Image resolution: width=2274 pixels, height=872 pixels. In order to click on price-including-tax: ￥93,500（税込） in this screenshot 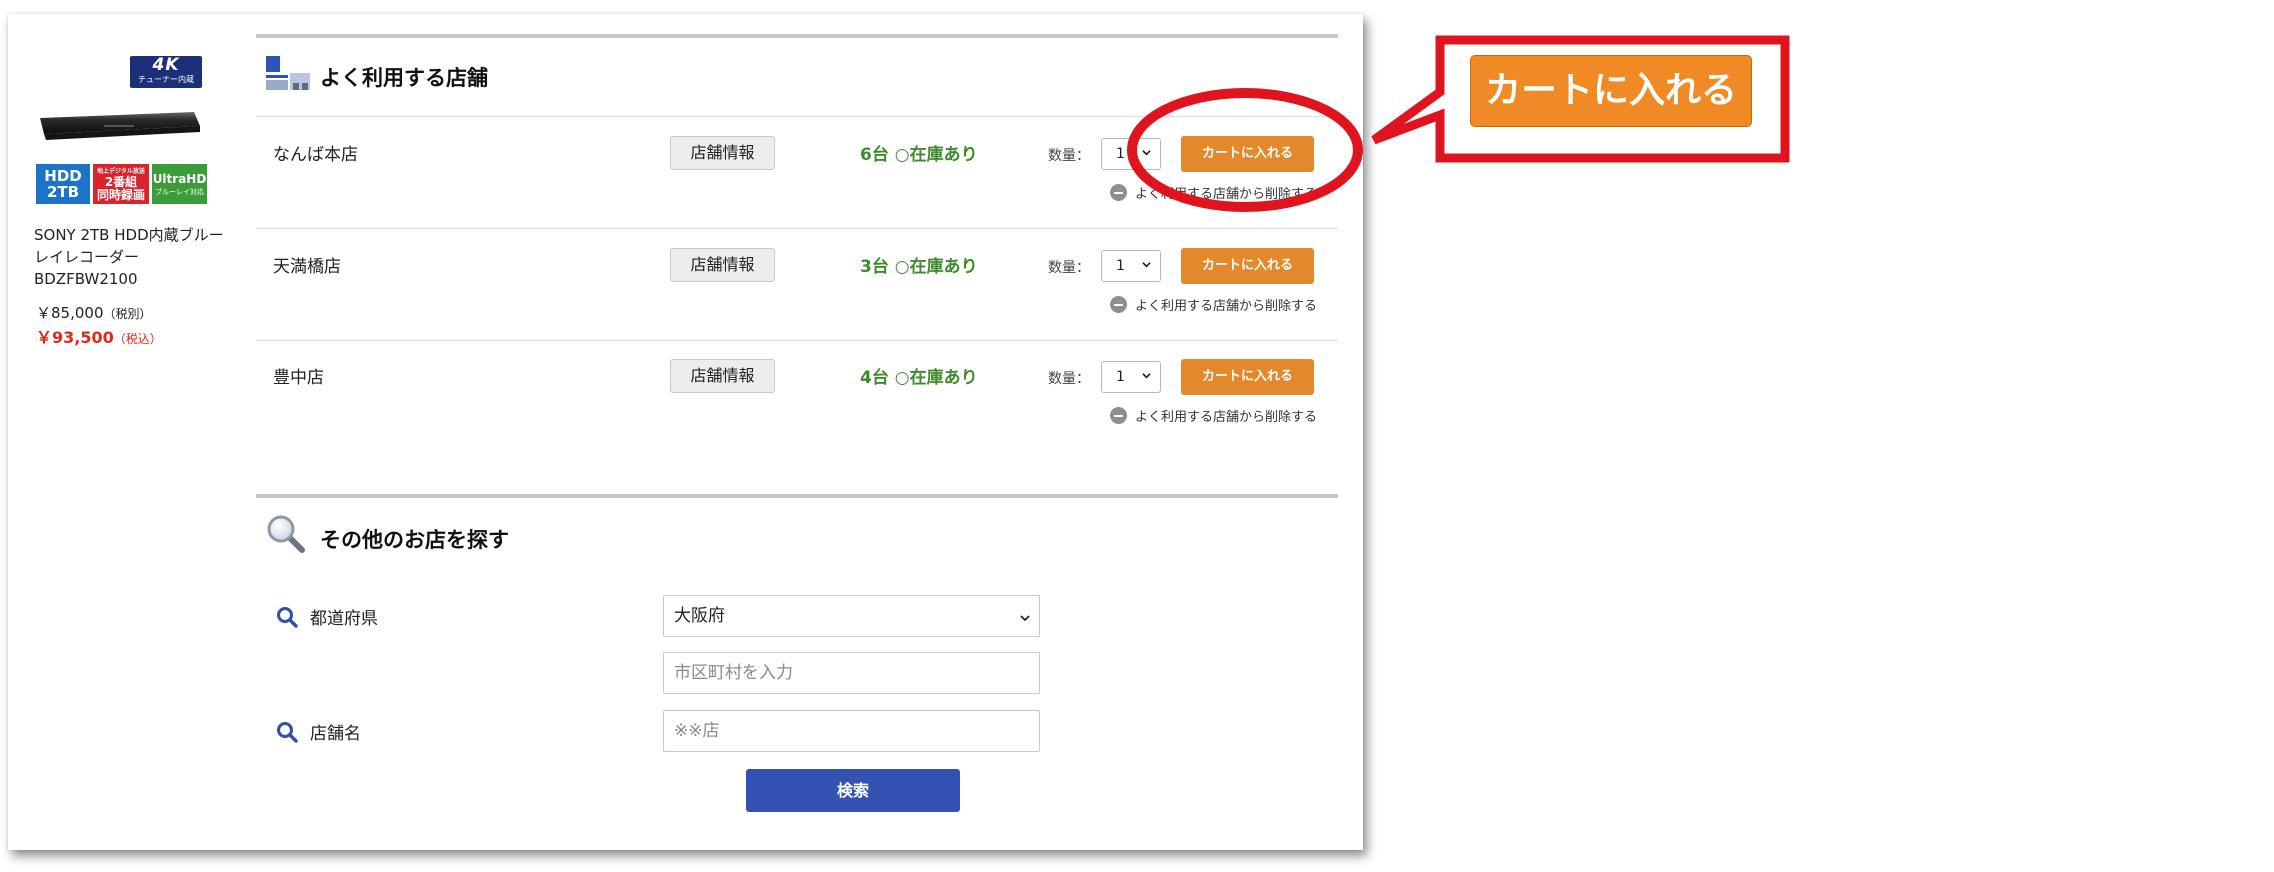, I will do `click(99, 337)`.